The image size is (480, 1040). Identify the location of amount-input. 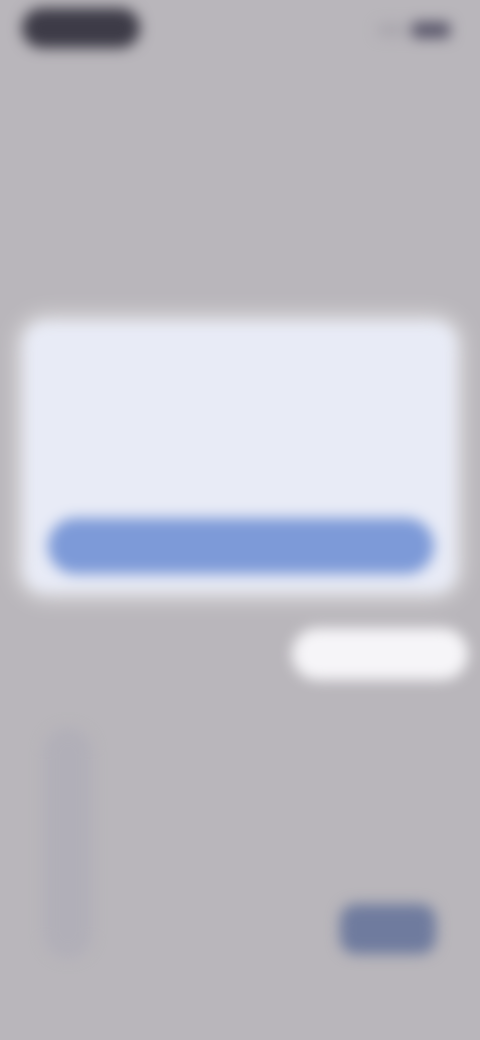
(380, 654).